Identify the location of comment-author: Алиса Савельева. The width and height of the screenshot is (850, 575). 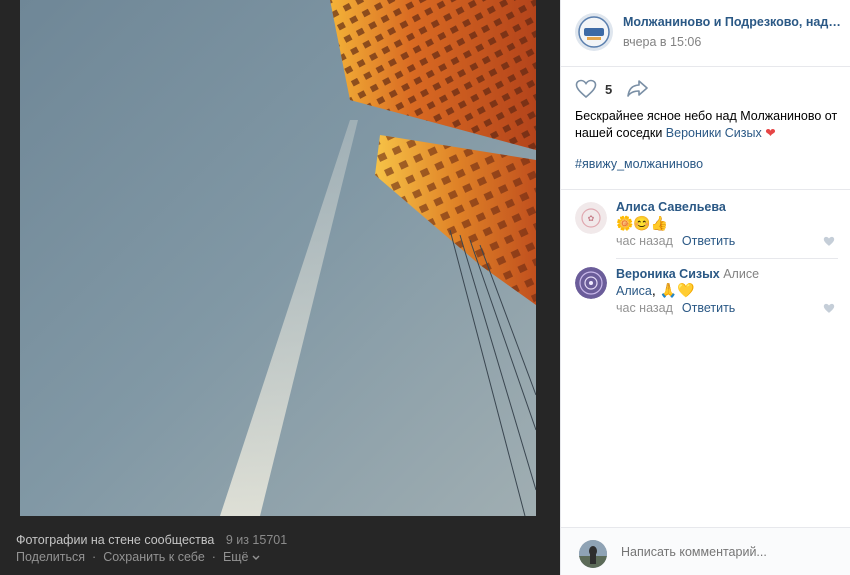
(671, 207).